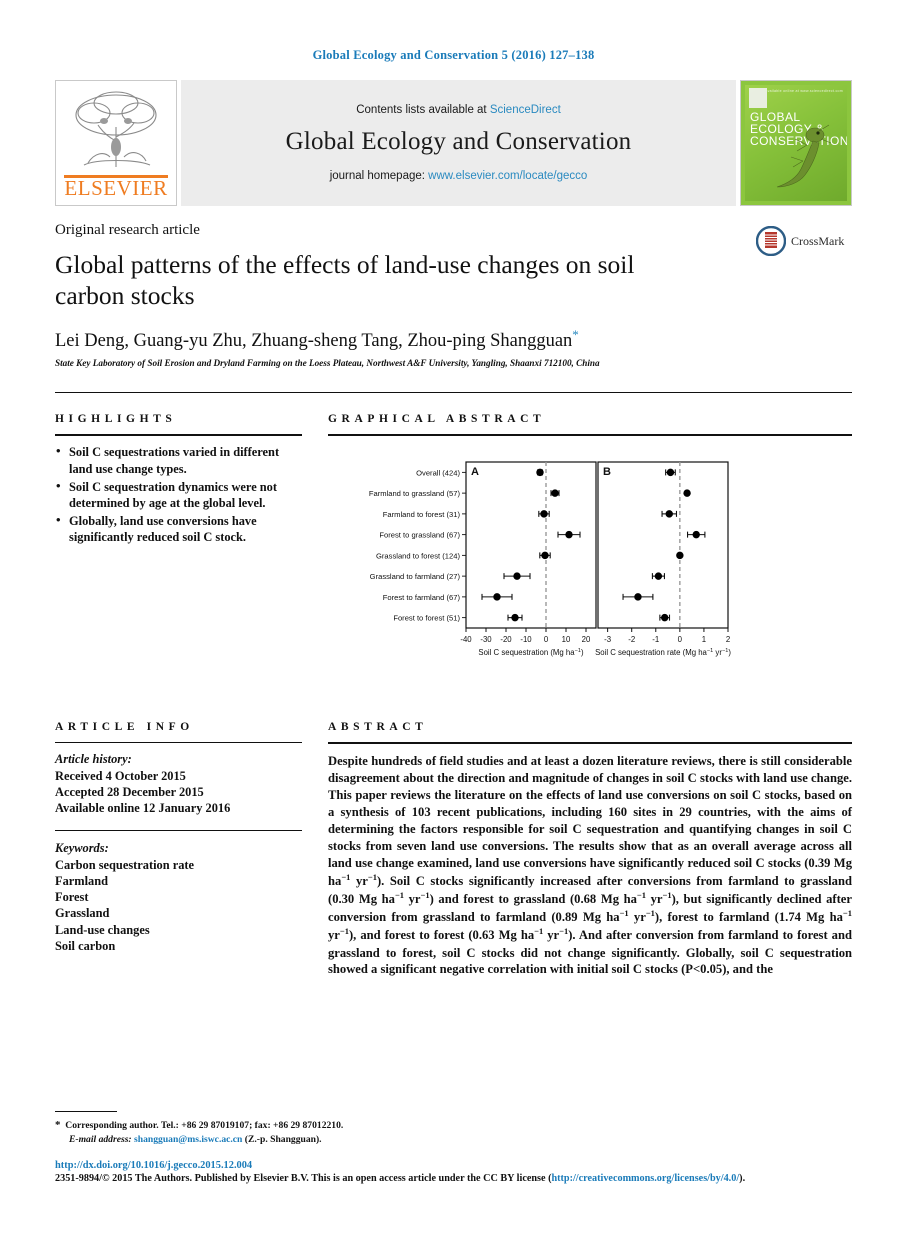 Image resolution: width=907 pixels, height=1238 pixels. What do you see at coordinates (120, 775) in the screenshot?
I see `history-received: Received 4 October 2015` at bounding box center [120, 775].